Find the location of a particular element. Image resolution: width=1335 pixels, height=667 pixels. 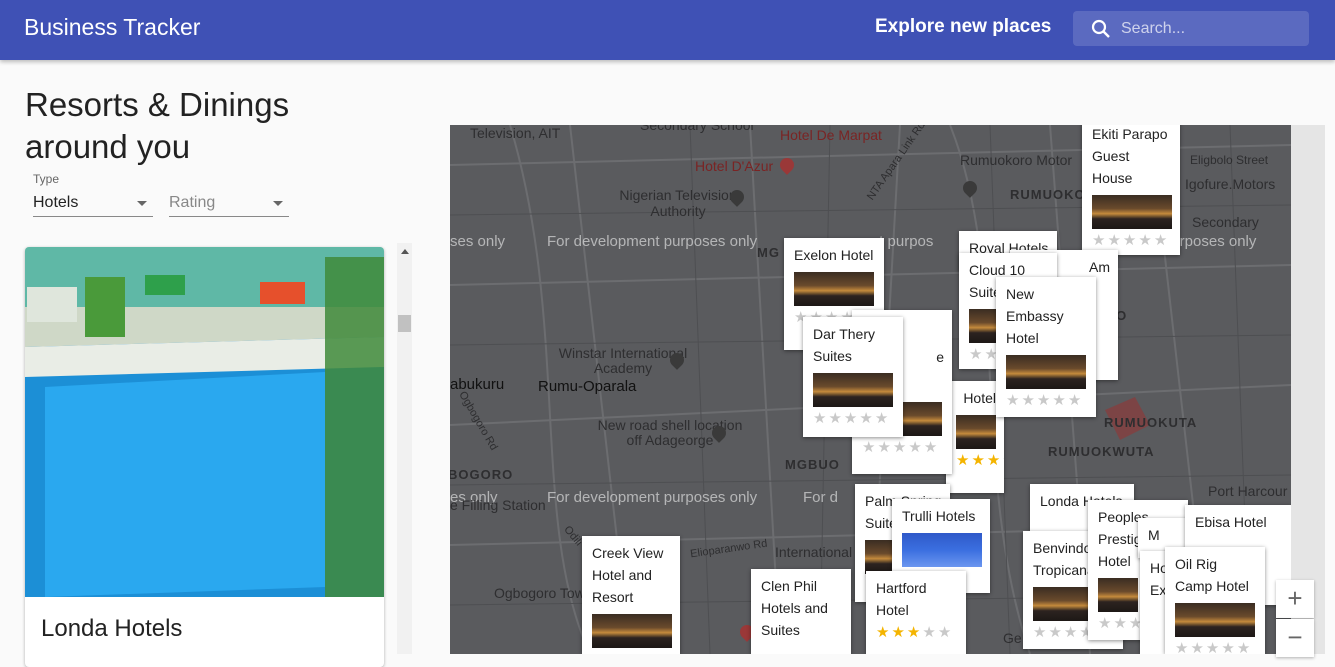

featured-photo is located at coordinates (204, 422).